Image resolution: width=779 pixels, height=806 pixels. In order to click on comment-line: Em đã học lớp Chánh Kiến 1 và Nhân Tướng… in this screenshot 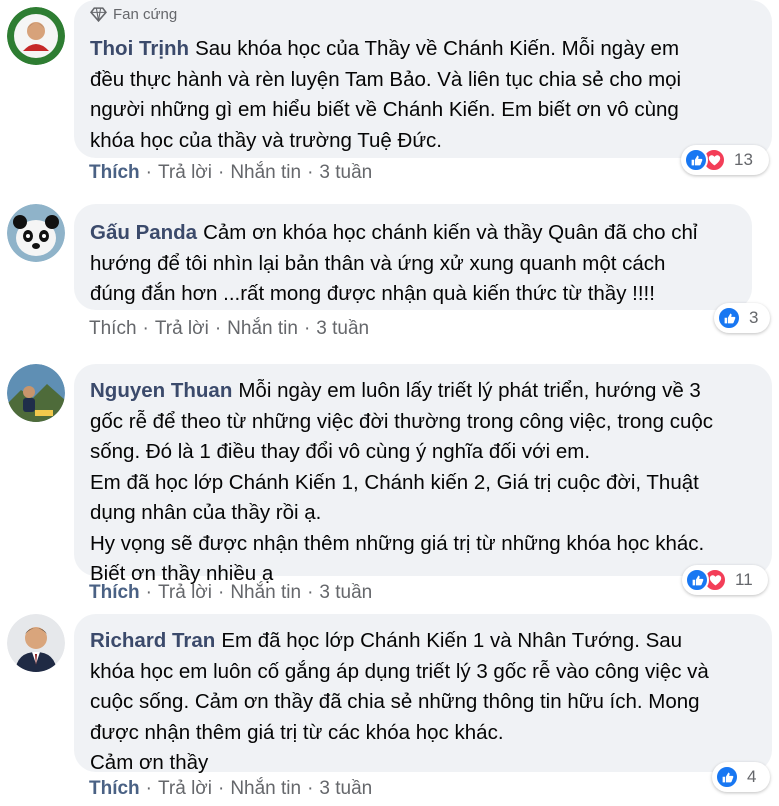, I will do `click(452, 640)`.